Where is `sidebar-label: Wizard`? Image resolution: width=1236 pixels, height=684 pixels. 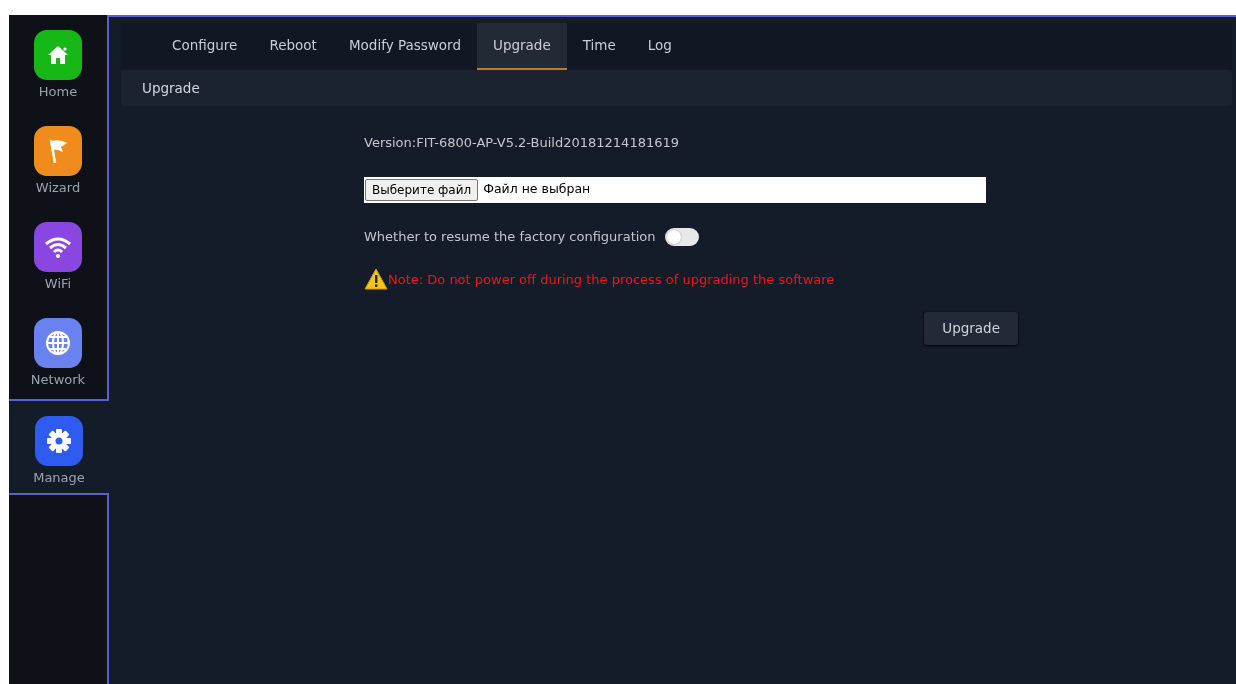
sidebar-label: Wizard is located at coordinates (58, 188).